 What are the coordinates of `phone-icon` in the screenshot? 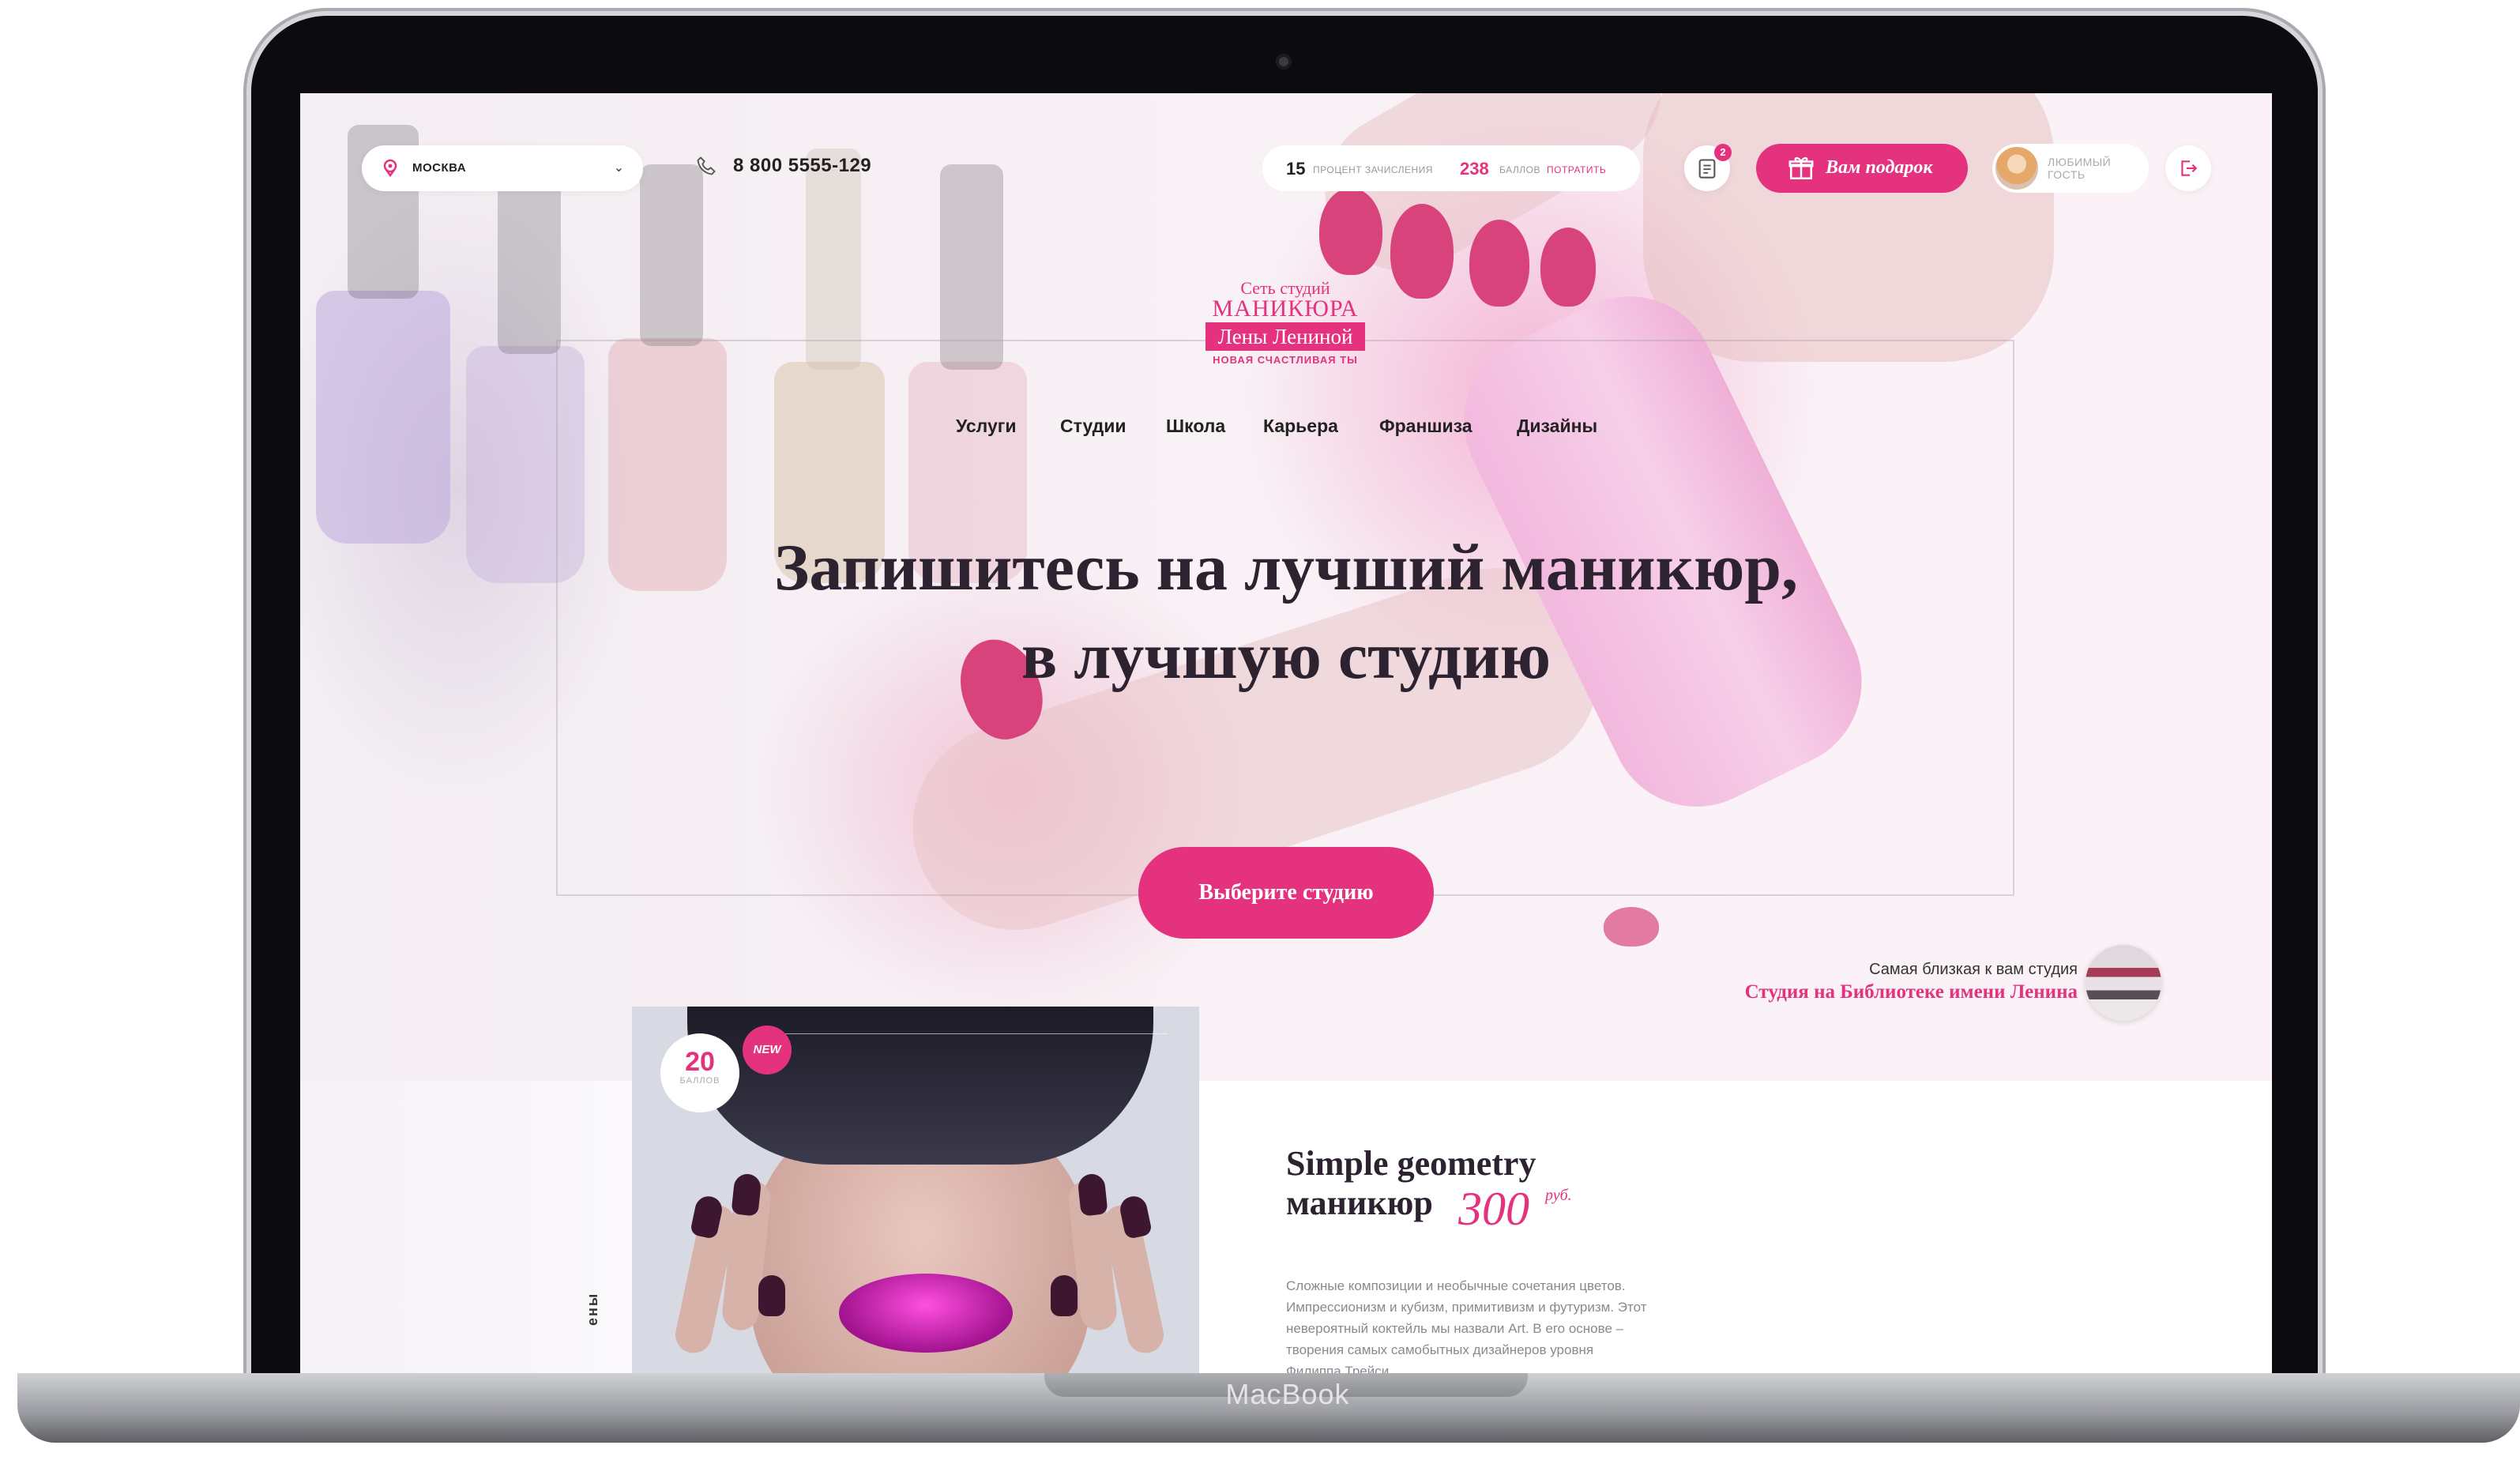 It's located at (706, 166).